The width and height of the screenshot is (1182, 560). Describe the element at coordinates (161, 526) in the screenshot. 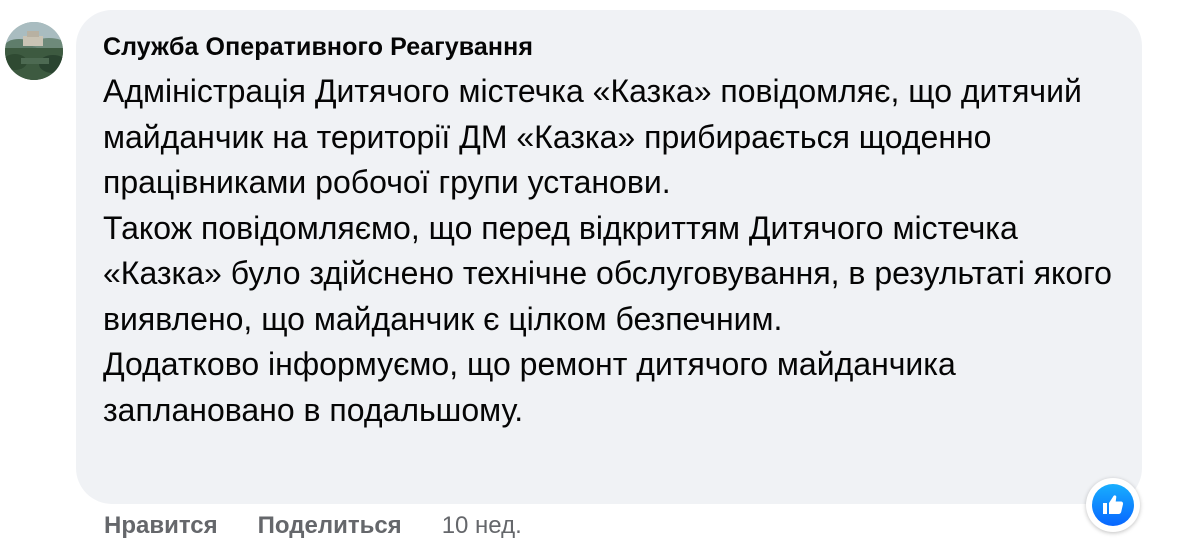

I see `like-button: Нравится` at that location.